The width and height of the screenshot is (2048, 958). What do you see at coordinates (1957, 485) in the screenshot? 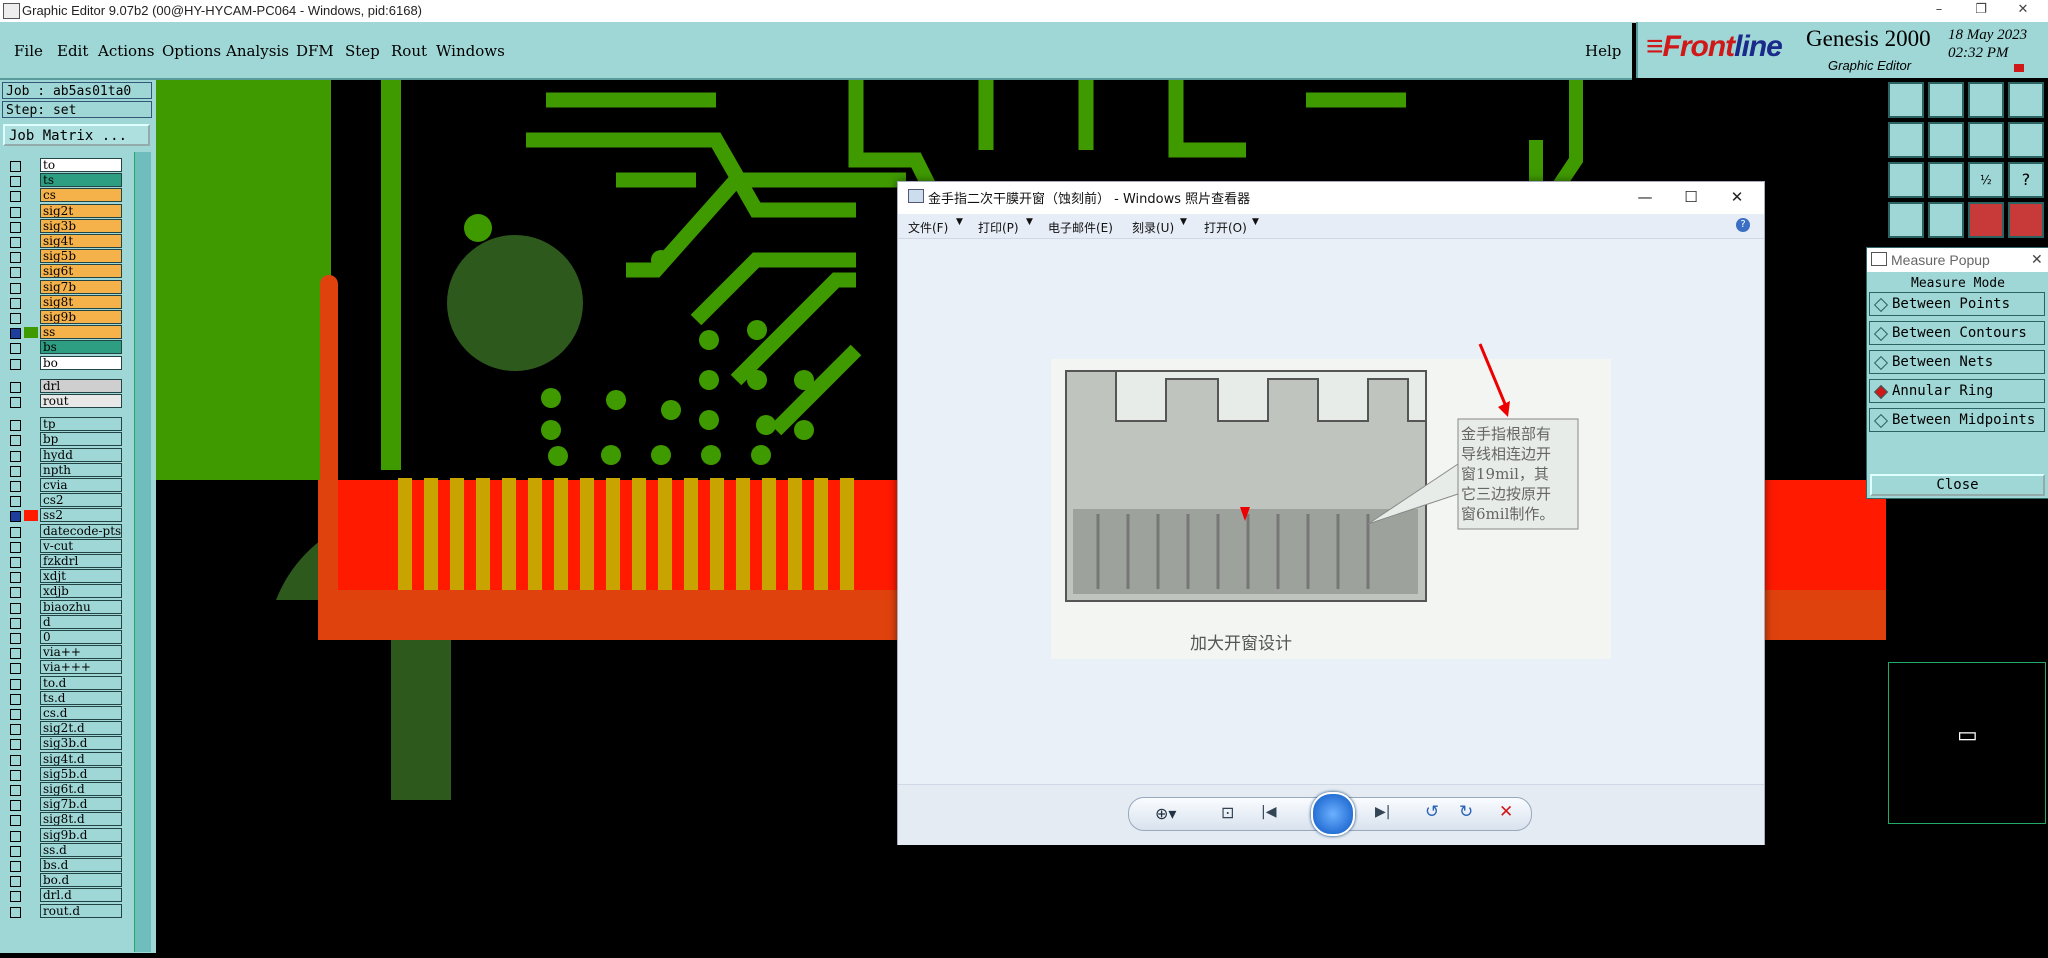
I see `measure-close-button: Close` at bounding box center [1957, 485].